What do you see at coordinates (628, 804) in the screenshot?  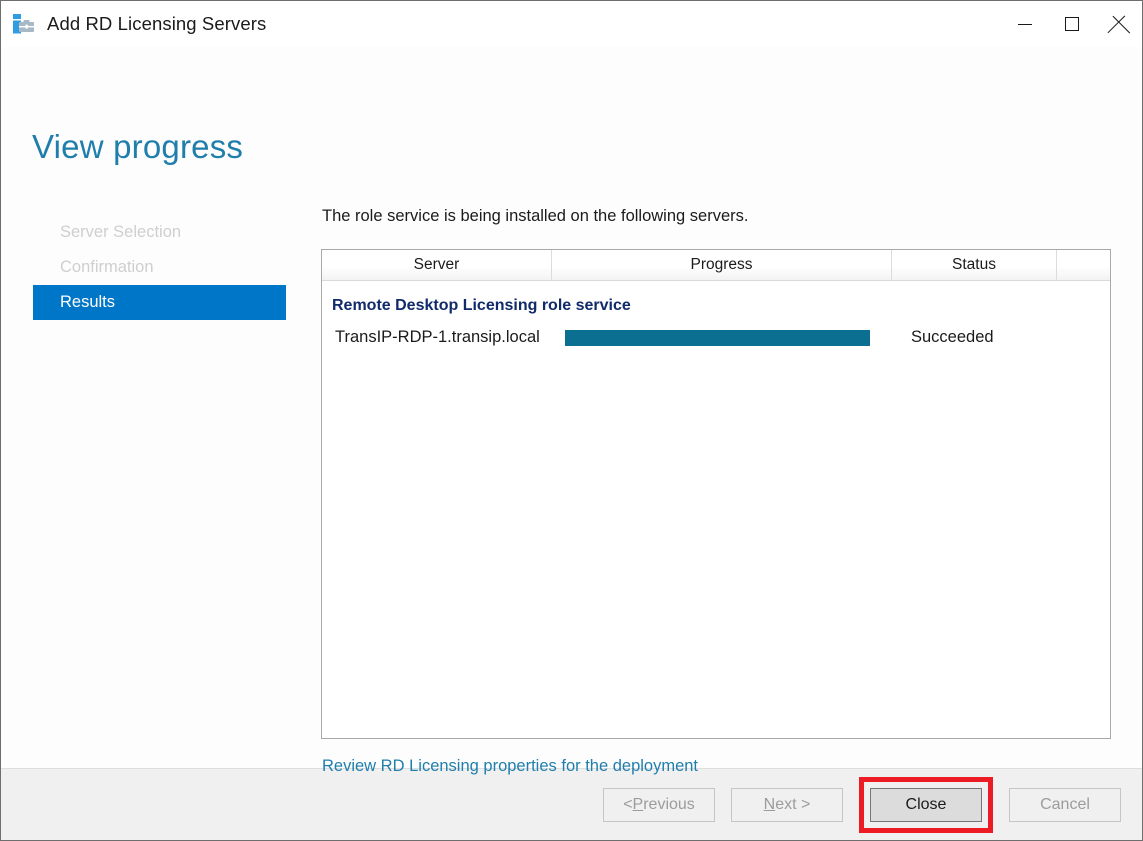 I see `previous-label-prefix: <` at bounding box center [628, 804].